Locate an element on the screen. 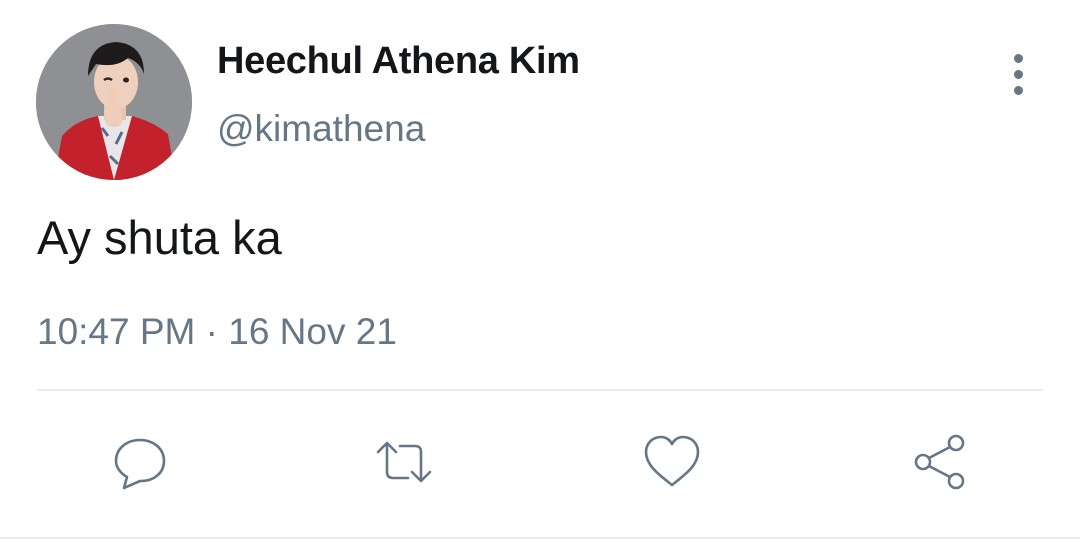 This screenshot has width=1080, height=555. reply-button is located at coordinates (140, 462).